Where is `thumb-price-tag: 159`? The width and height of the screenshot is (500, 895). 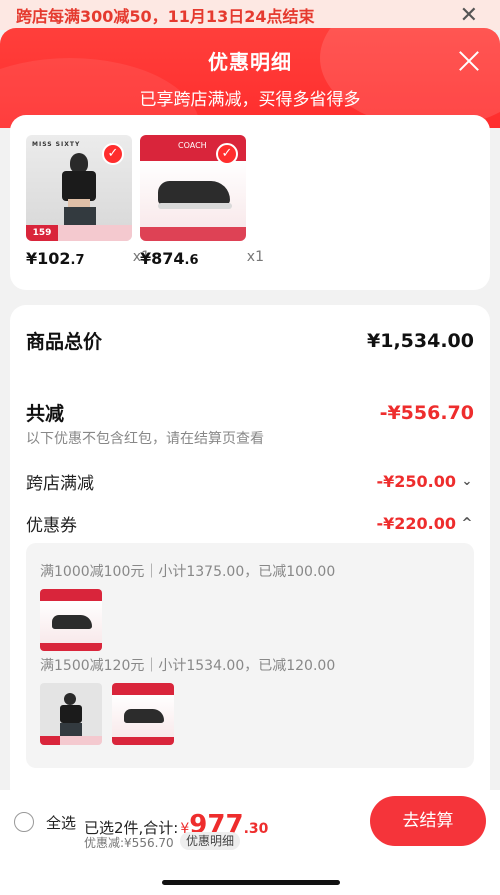 thumb-price-tag: 159 is located at coordinates (42, 233).